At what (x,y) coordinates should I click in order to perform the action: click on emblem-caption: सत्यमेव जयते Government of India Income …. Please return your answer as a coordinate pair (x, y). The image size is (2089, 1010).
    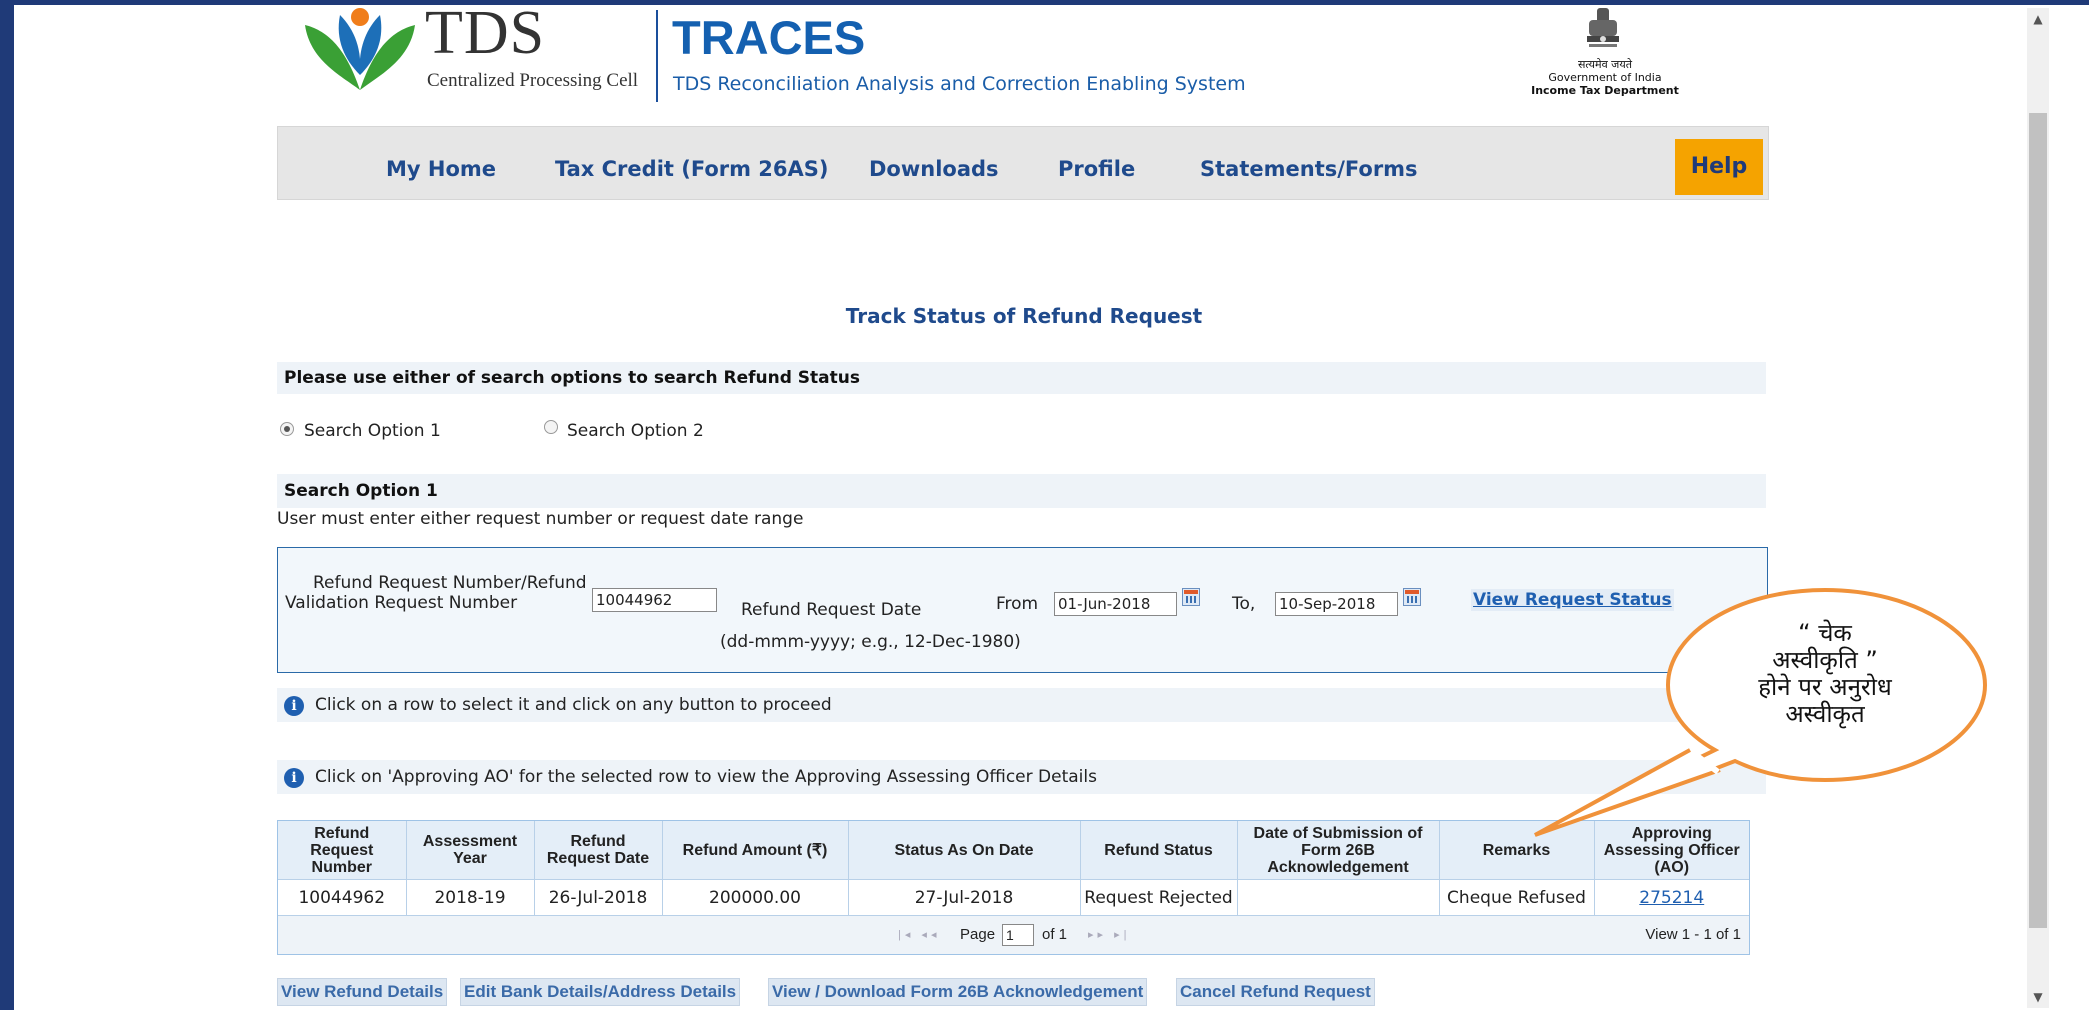
    Looking at the image, I should click on (1605, 77).